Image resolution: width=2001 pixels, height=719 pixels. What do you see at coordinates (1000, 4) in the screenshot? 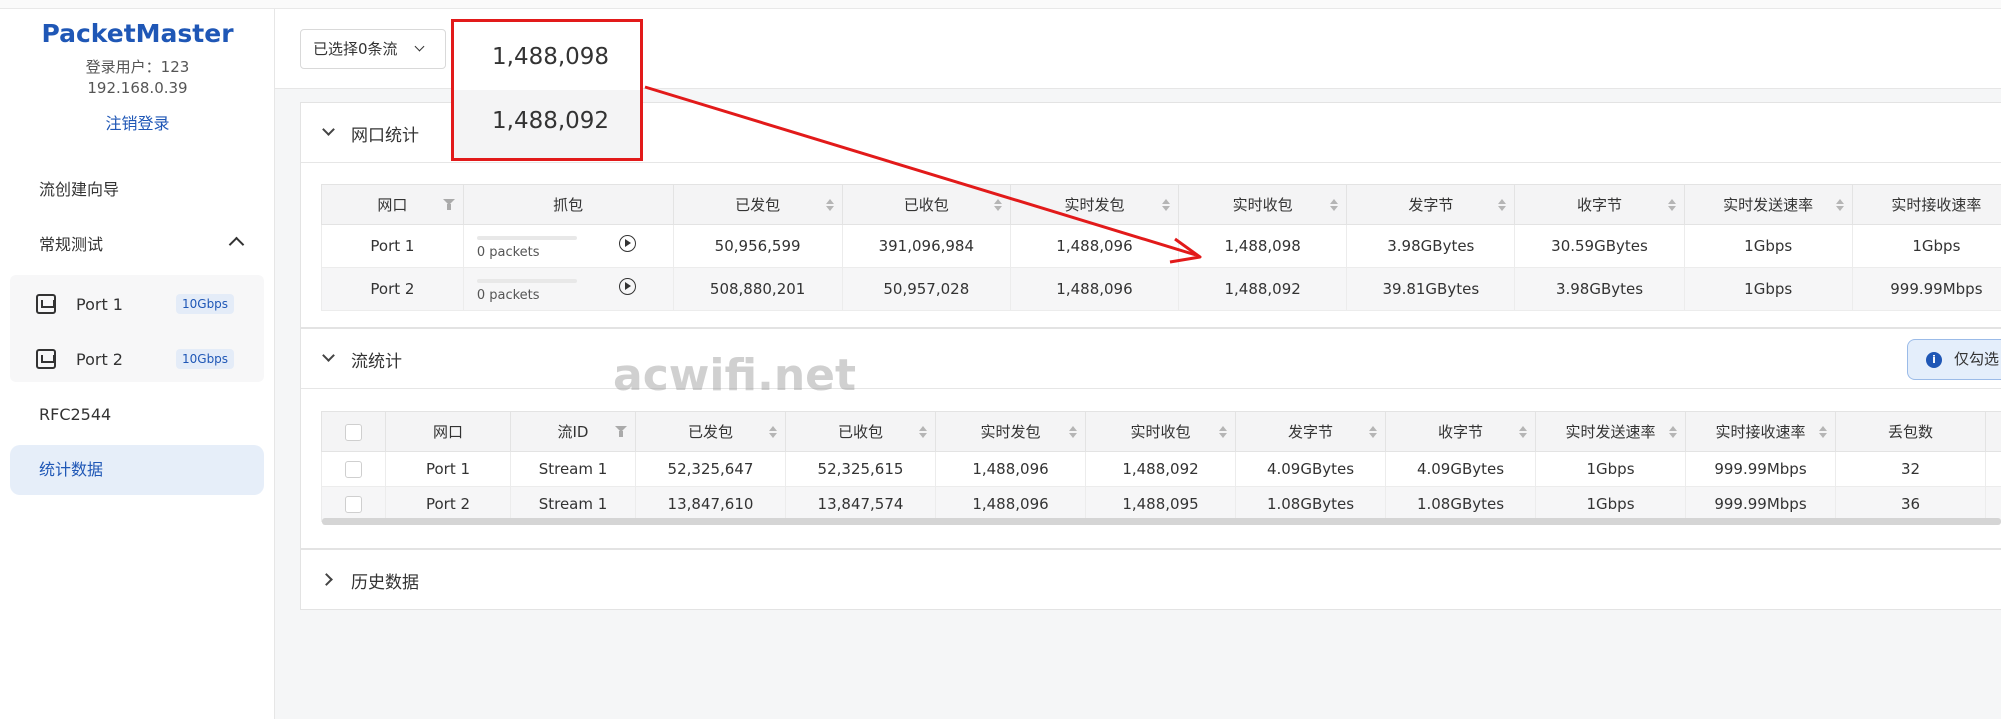
I see `window-top-strip` at bounding box center [1000, 4].